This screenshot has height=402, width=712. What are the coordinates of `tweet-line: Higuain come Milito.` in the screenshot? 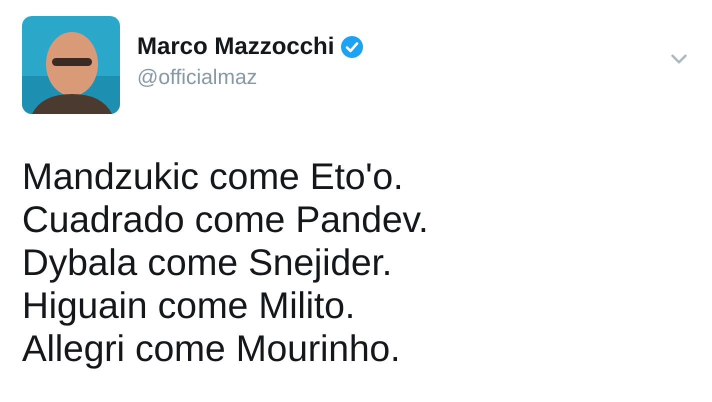 It's located at (189, 305).